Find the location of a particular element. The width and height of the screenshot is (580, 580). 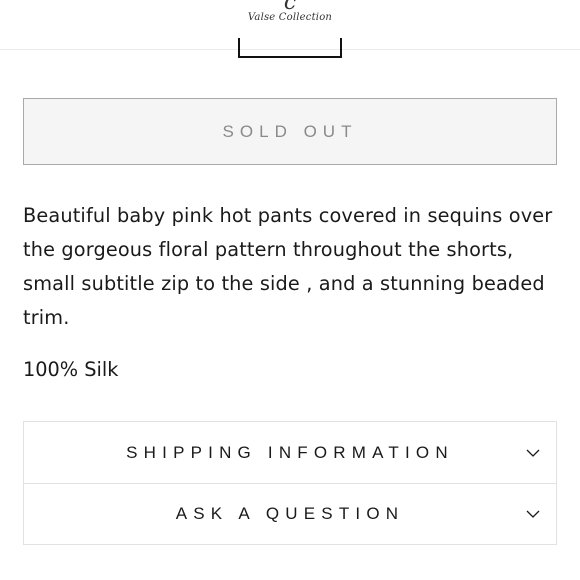

brand-logo: c Valse Collection is located at coordinates (290, 11).